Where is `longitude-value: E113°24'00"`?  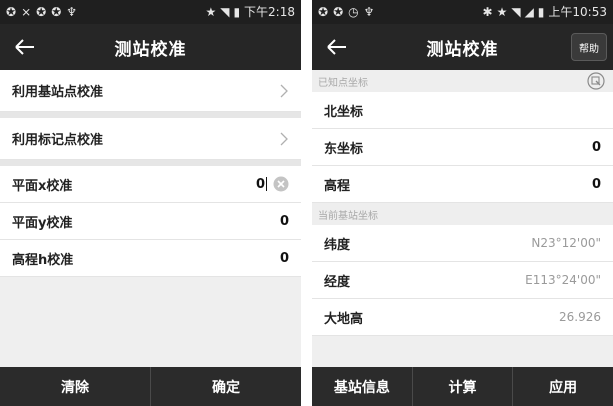 longitude-value: E113°24'00" is located at coordinates (563, 280).